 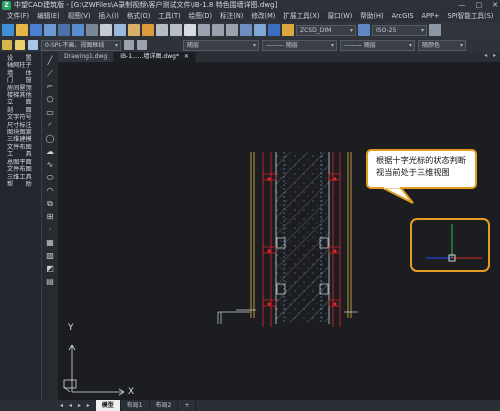 I want to click on panel-item-site-plan: 总图平面, so click(x=24, y=162).